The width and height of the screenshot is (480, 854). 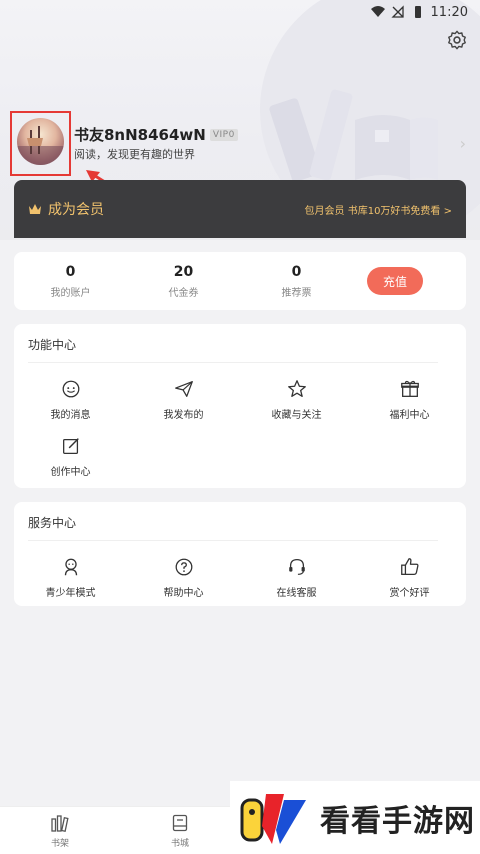 I want to click on no-signal-icon, so click(x=397, y=11).